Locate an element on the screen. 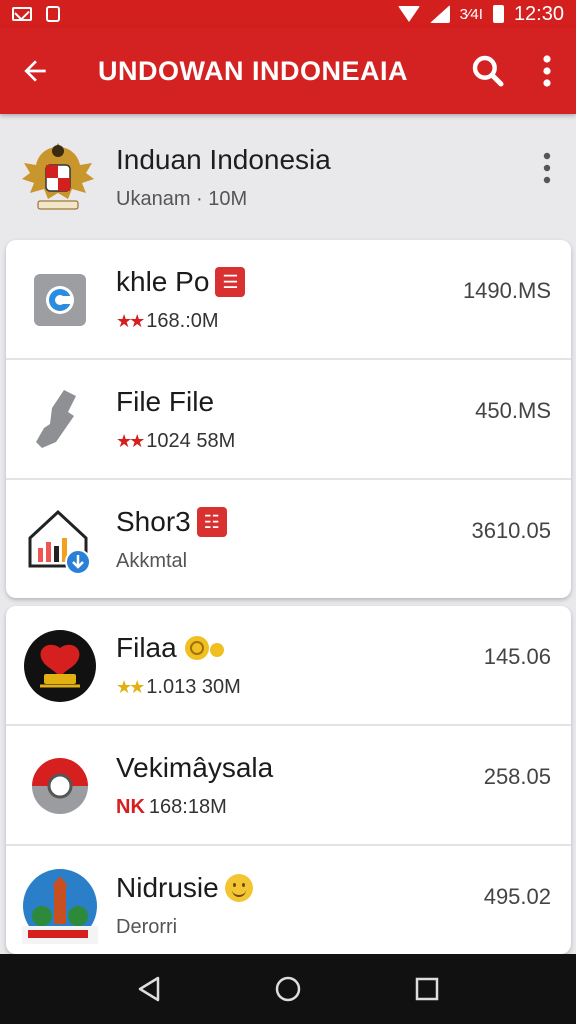 This screenshot has height=1024, width=576. app-icon-pokeball is located at coordinates (60, 786).